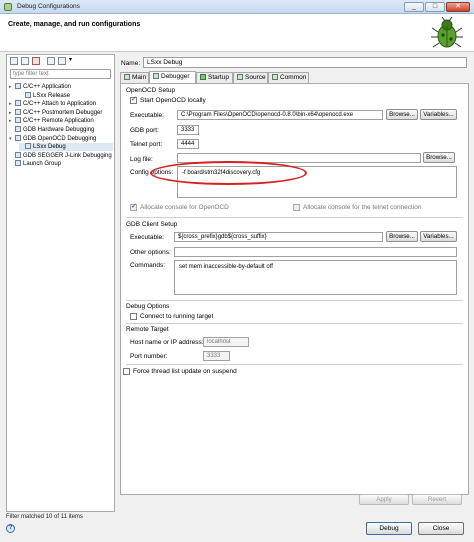 The height and width of the screenshot is (542, 474). Describe the element at coordinates (66, 95) in the screenshot. I see `tree-item: LSxx Release` at that location.